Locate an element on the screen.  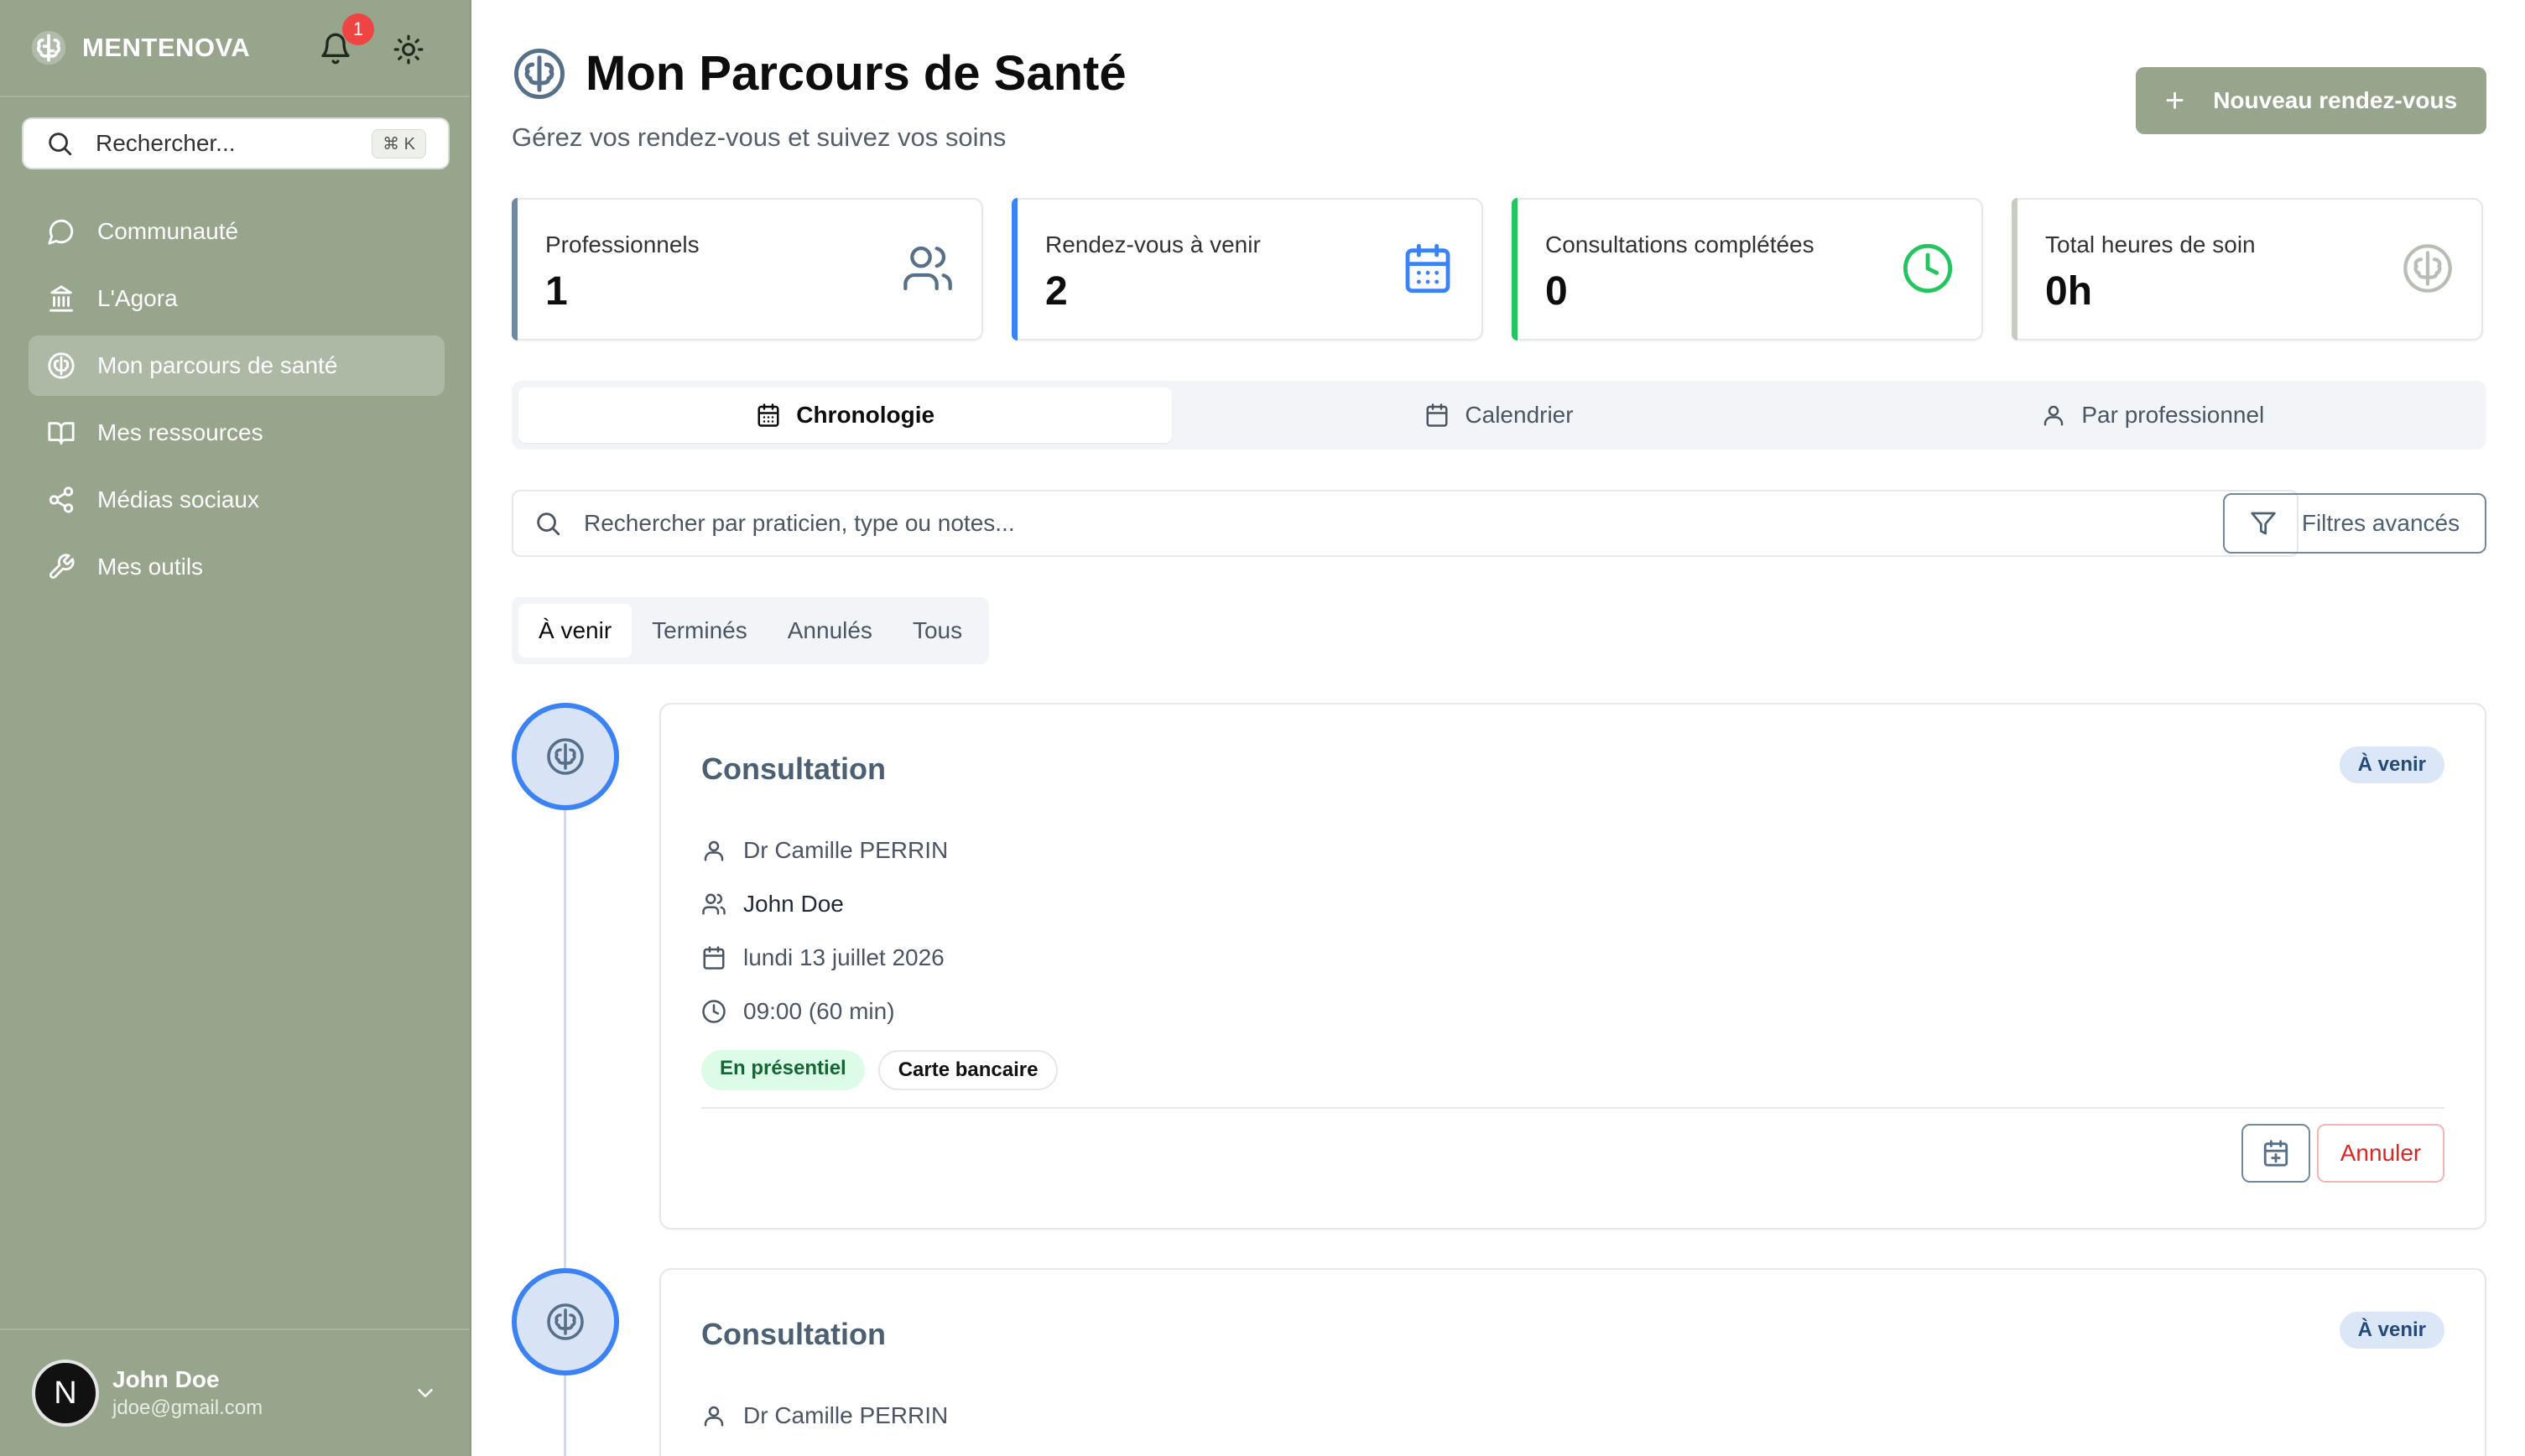
advanced-filters-button: Filtres avancés is located at coordinates (2354, 523).